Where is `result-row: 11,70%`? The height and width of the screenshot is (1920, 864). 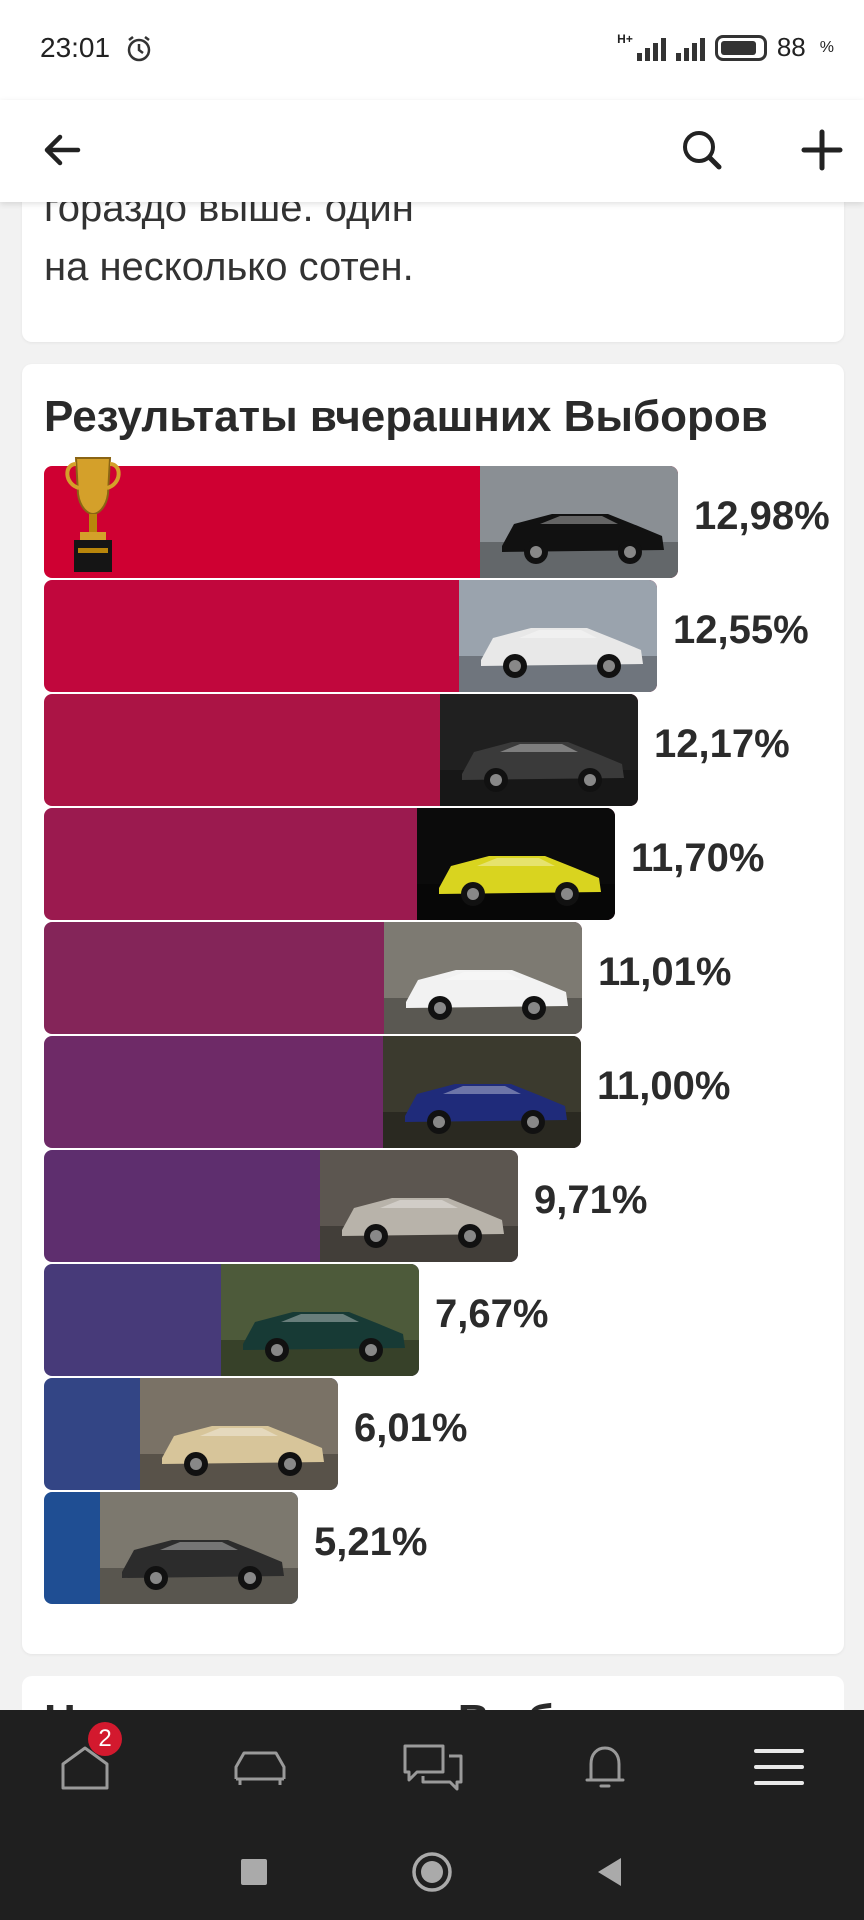 result-row: 11,70% is located at coordinates (439, 865).